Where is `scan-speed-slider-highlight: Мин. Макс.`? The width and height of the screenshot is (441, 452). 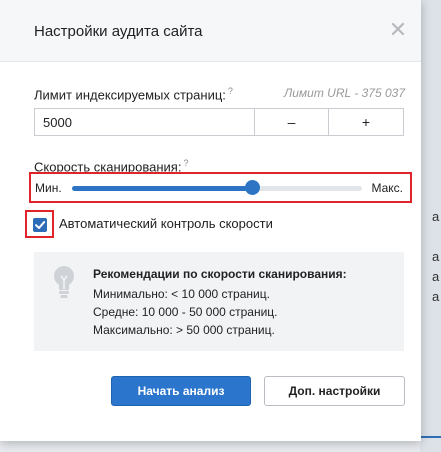 scan-speed-slider-highlight: Мин. Макс. is located at coordinates (220, 187).